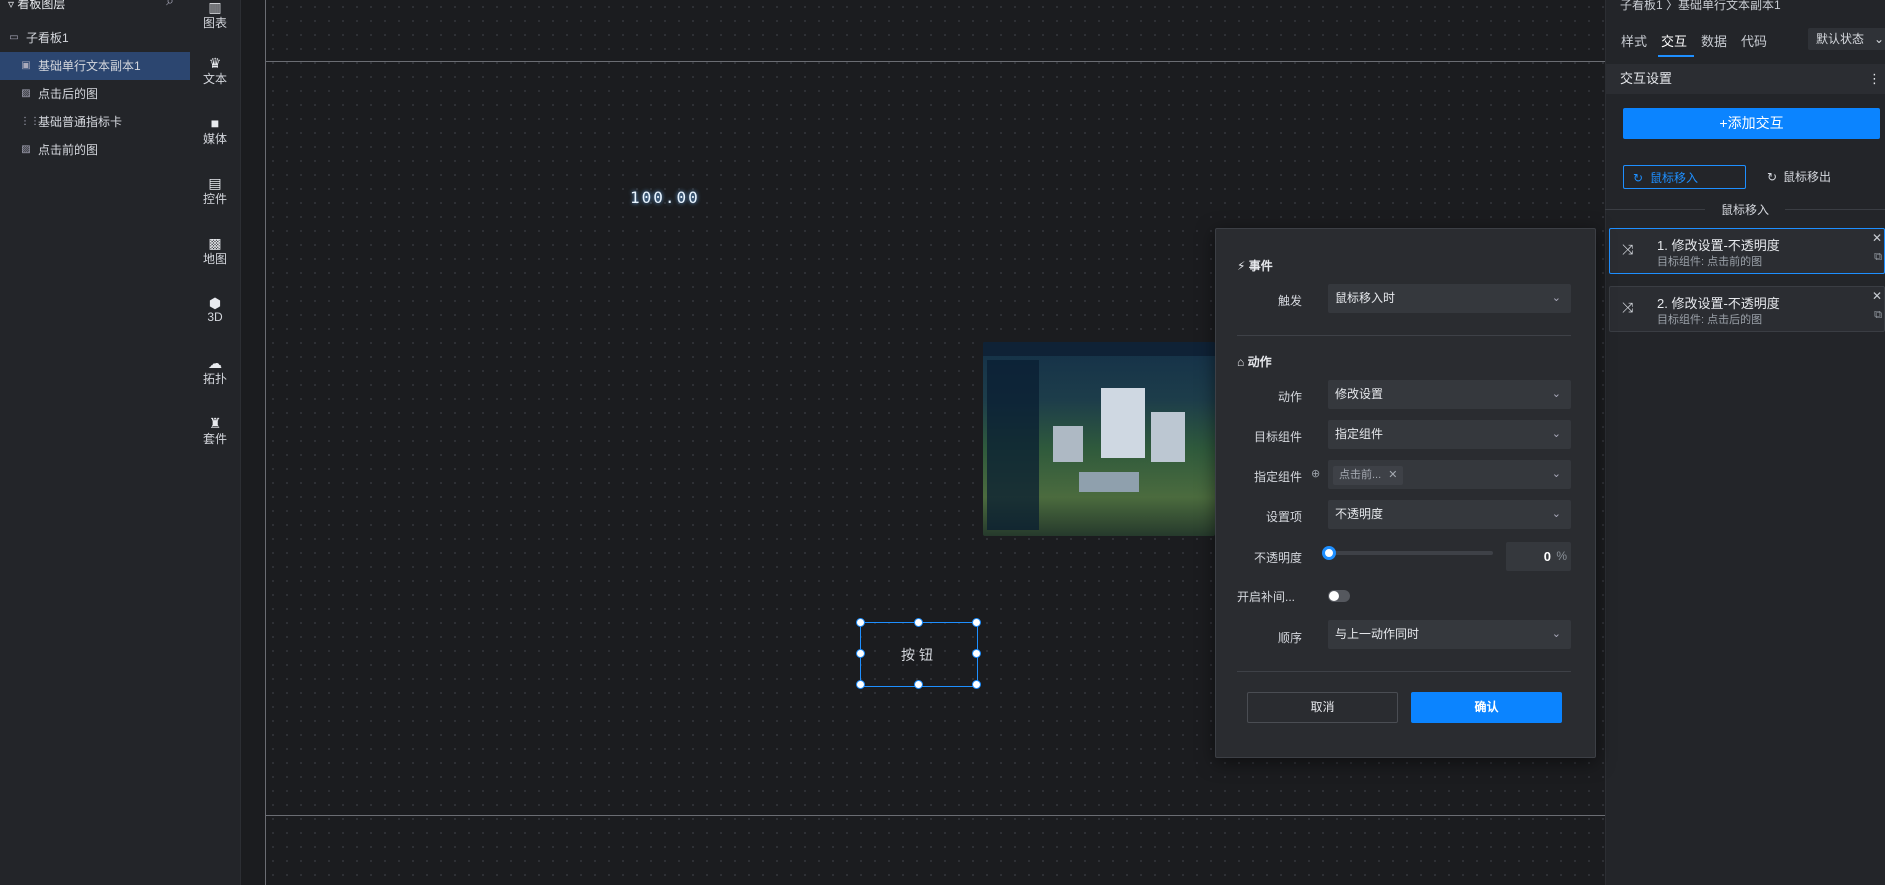  Describe the element at coordinates (1241, 362) in the screenshot. I see `action-icon: ⌂` at that location.